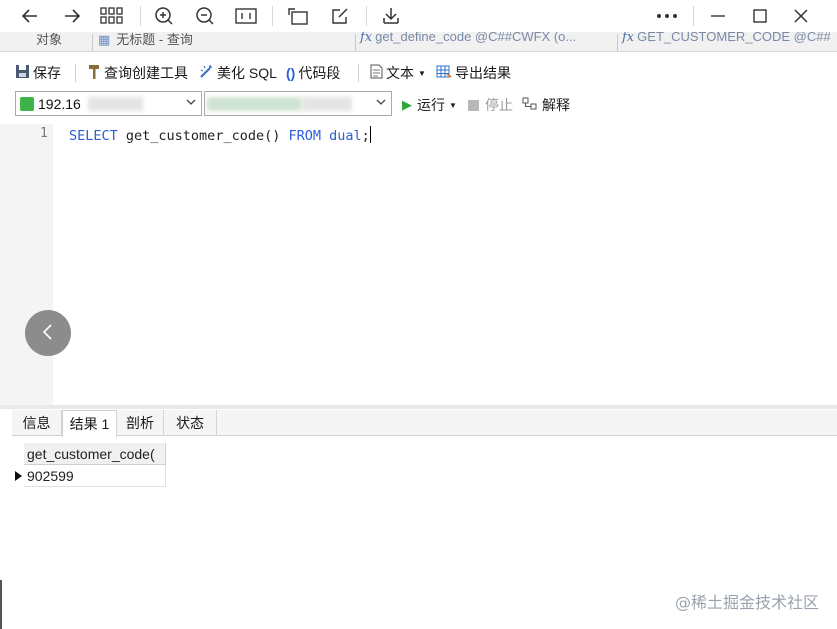 The image size is (837, 629). Describe the element at coordinates (530, 105) in the screenshot. I see `explain-icon` at that location.